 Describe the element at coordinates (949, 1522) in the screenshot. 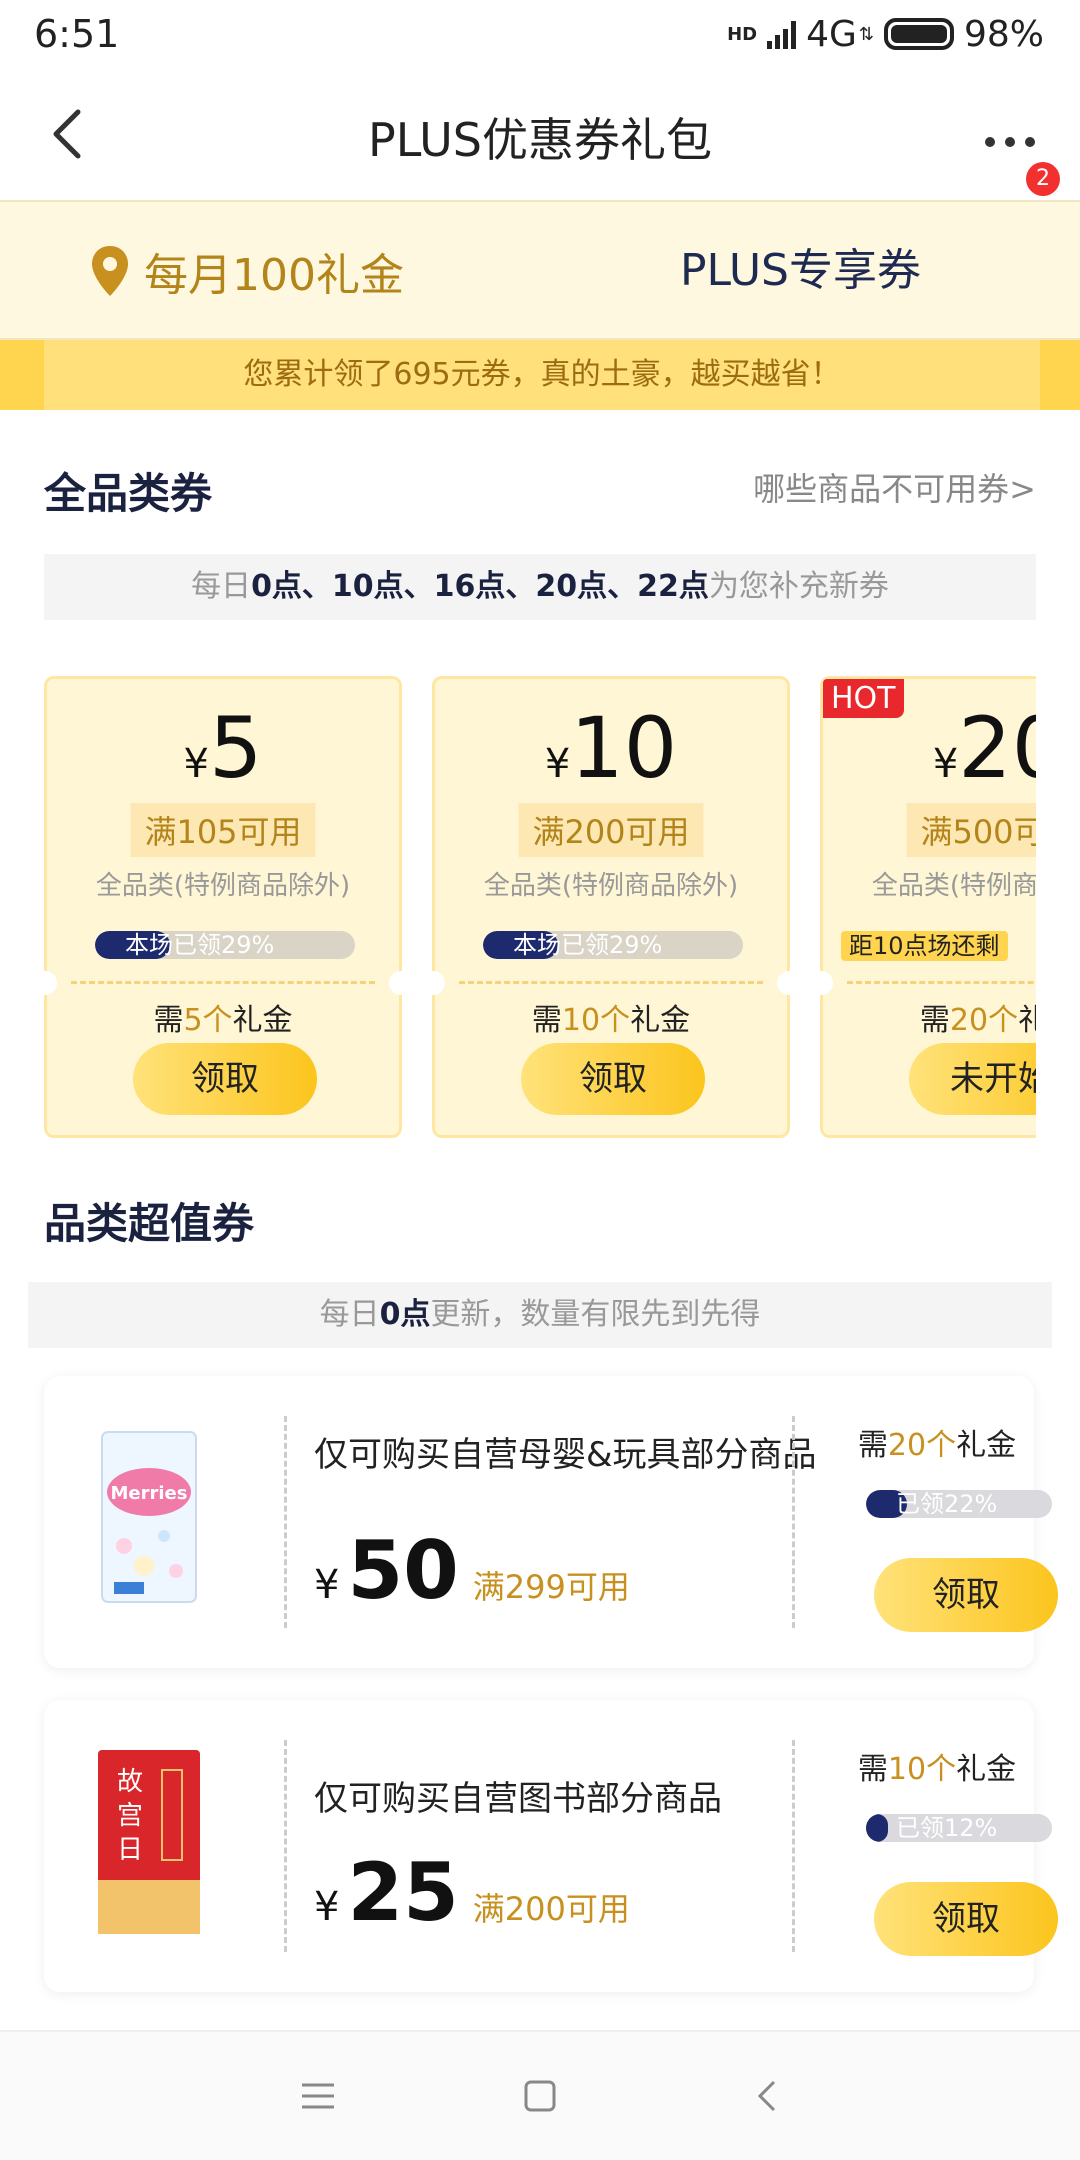

I see `coupon-action-panel: 需20个礼金 已领22% 领取` at that location.